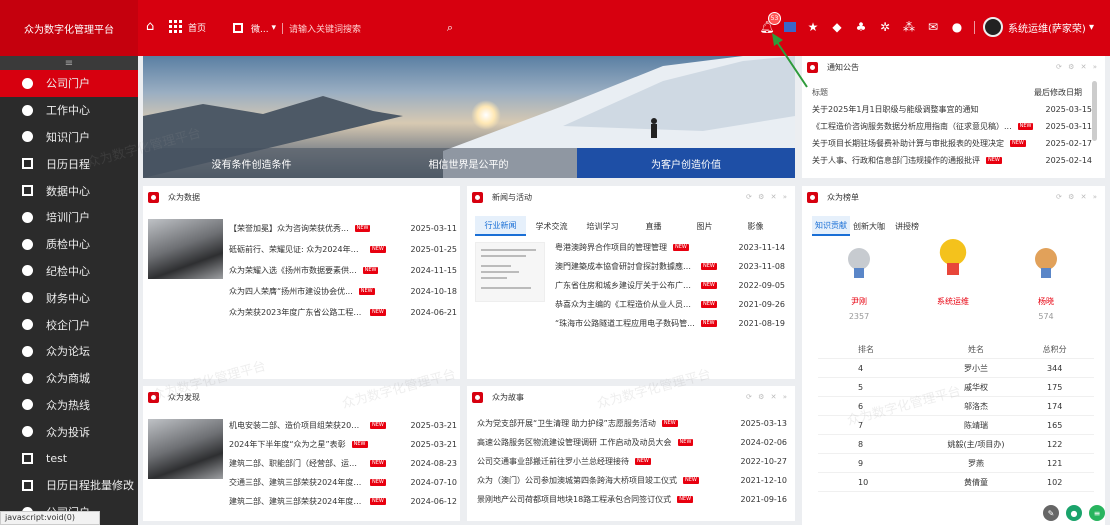  What do you see at coordinates (69, 378) in the screenshot?
I see `sidebar-item: 众为商城` at bounding box center [69, 378].